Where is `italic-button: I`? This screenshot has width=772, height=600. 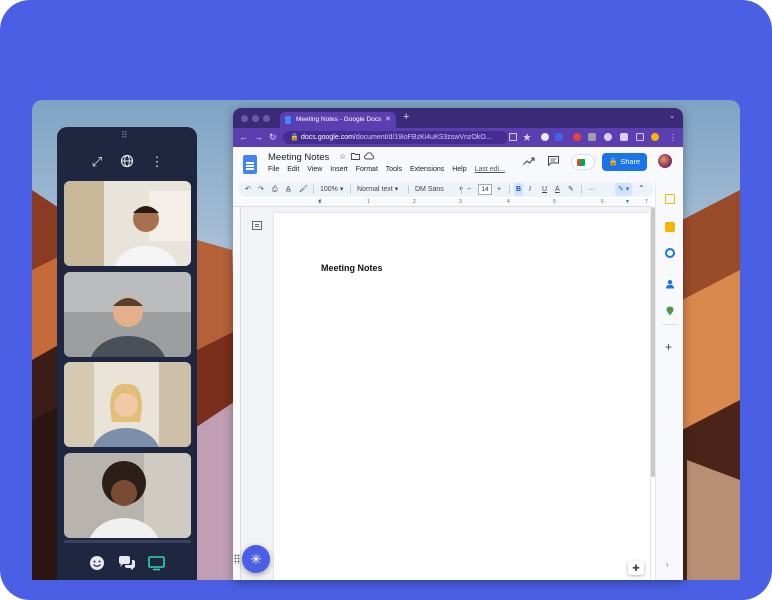
italic-button: I is located at coordinates (530, 189).